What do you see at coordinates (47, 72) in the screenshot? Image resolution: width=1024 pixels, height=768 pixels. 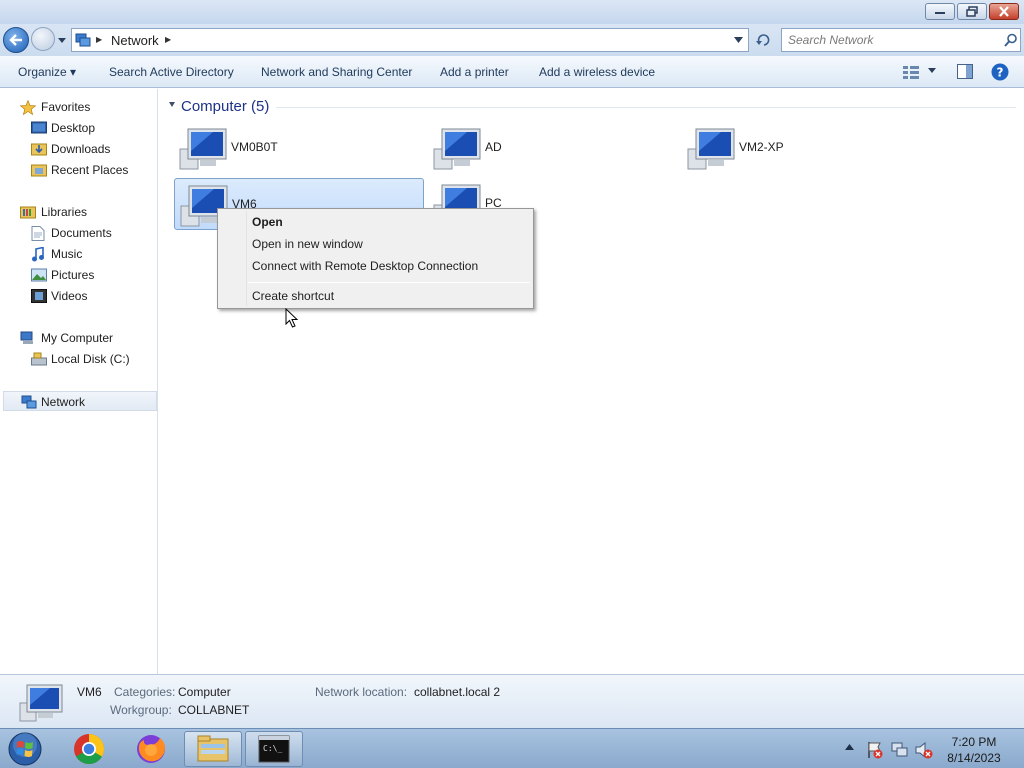 I see `organize-button: Organize ▾` at bounding box center [47, 72].